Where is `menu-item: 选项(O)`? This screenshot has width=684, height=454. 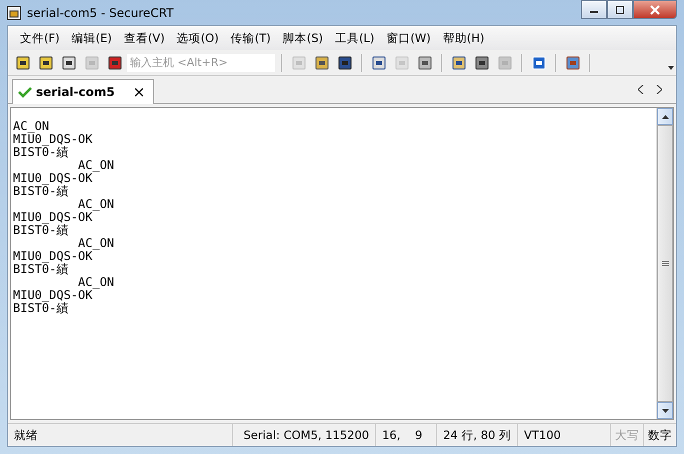 menu-item: 选项(O) is located at coordinates (197, 38).